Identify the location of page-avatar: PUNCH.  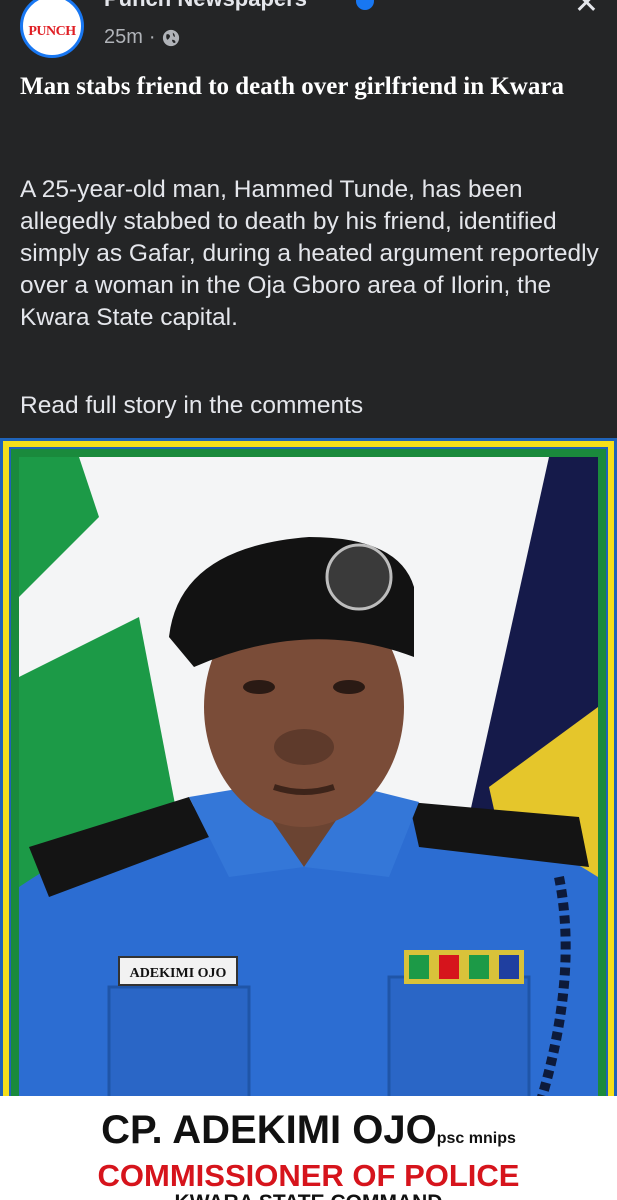
(52, 29).